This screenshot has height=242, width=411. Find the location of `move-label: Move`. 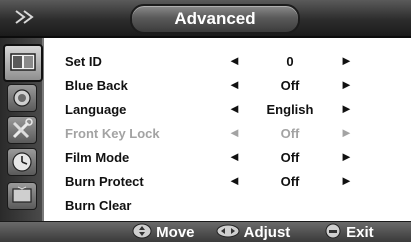

move-label: Move is located at coordinates (175, 232).